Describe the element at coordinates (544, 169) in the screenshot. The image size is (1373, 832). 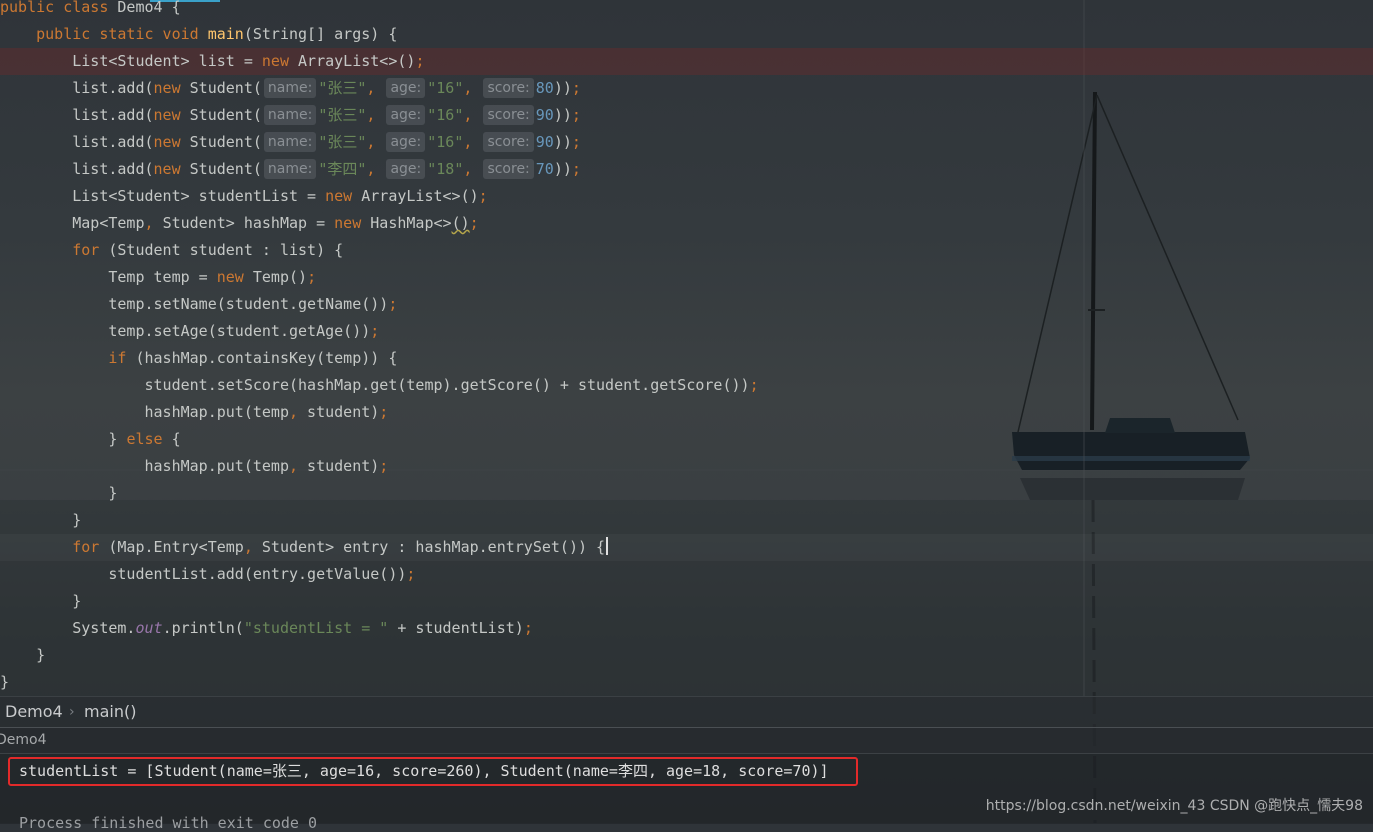
I see `code-token: 70` at that location.